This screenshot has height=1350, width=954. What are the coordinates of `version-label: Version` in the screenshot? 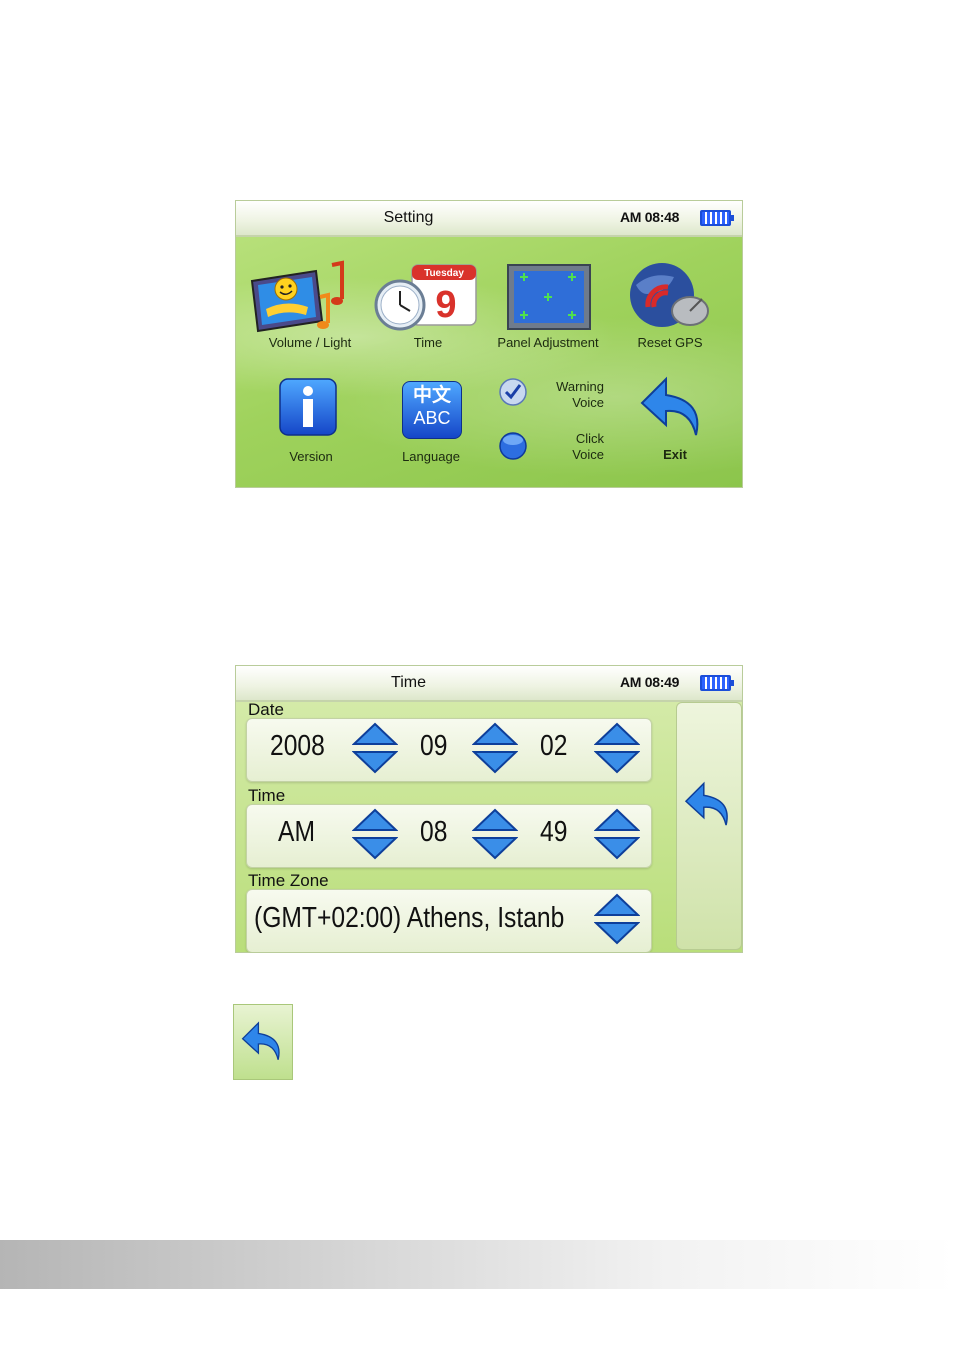 It's located at (311, 456).